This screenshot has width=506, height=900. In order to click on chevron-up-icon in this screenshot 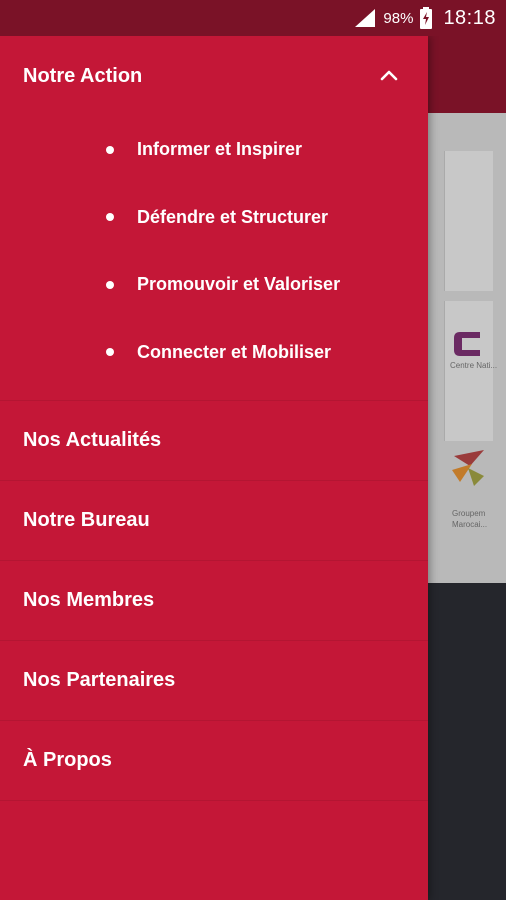, I will do `click(389, 75)`.